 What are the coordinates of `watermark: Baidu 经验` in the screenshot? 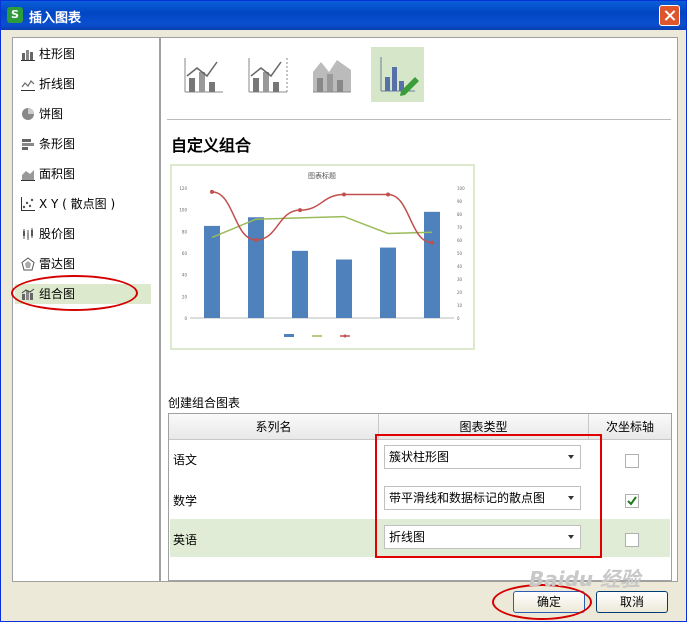 It's located at (585, 579).